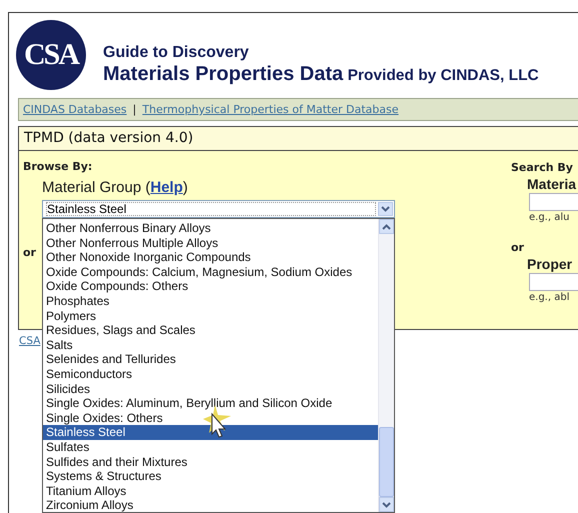 This screenshot has height=513, width=578. Describe the element at coordinates (210, 476) in the screenshot. I see `dropdown-option: Systems & Structures` at that location.